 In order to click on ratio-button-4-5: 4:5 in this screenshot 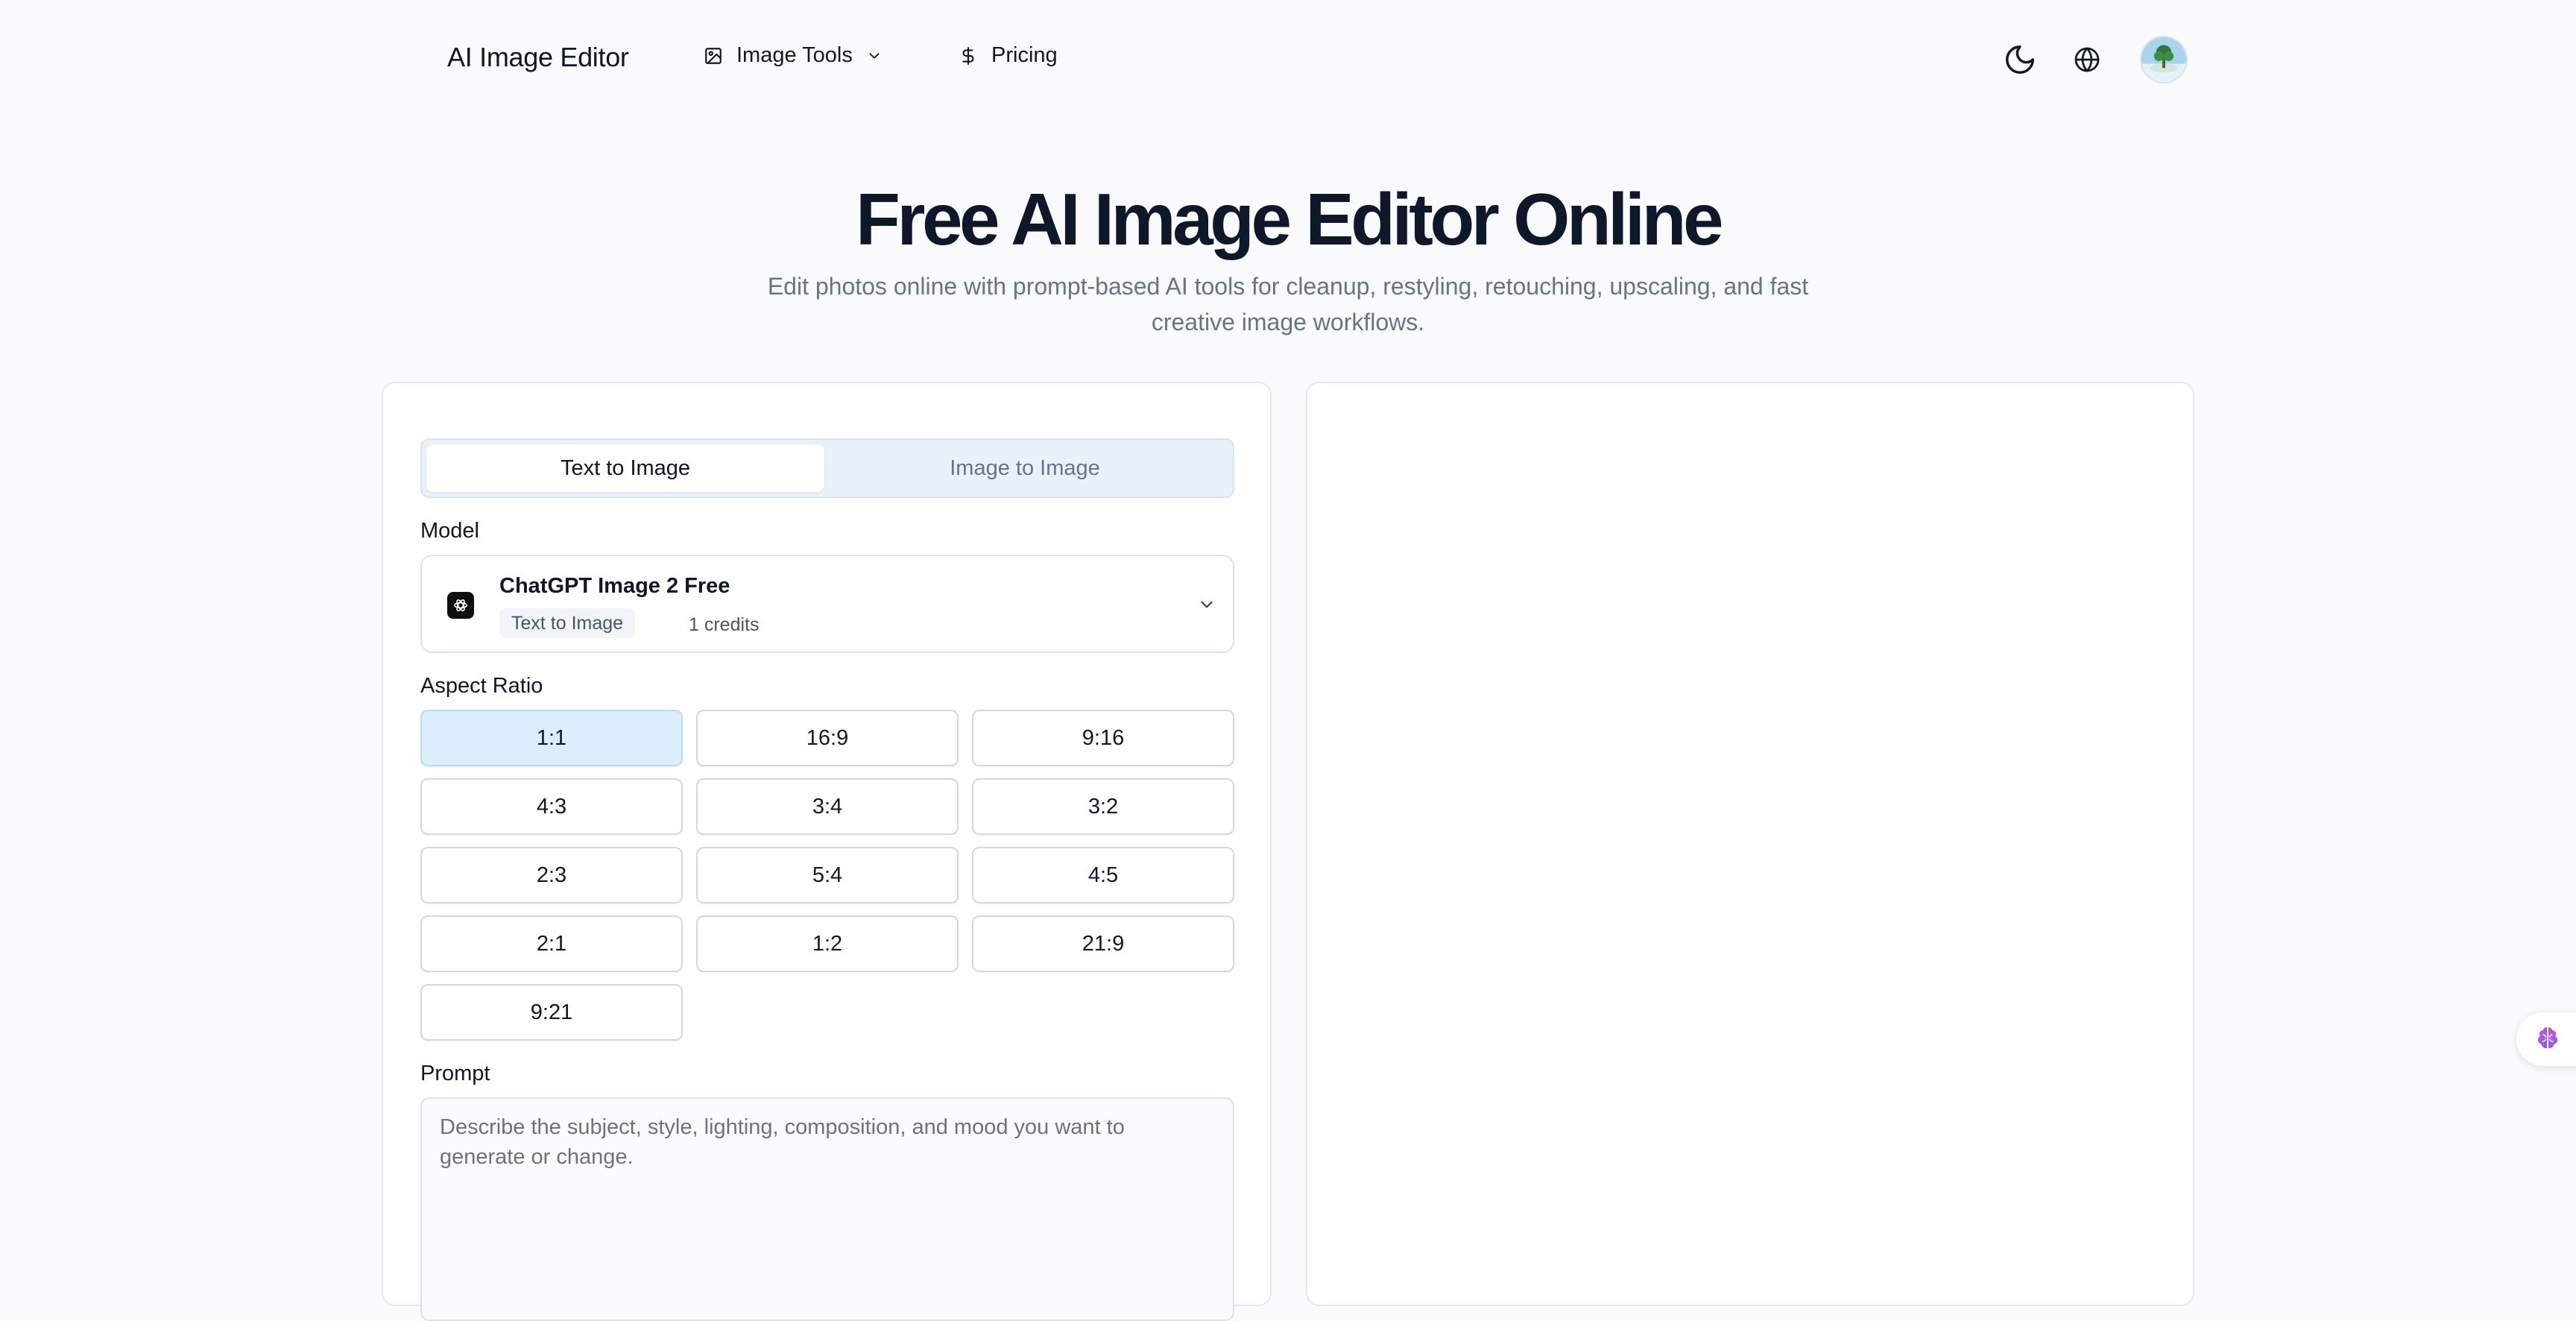, I will do `click(1103, 875)`.